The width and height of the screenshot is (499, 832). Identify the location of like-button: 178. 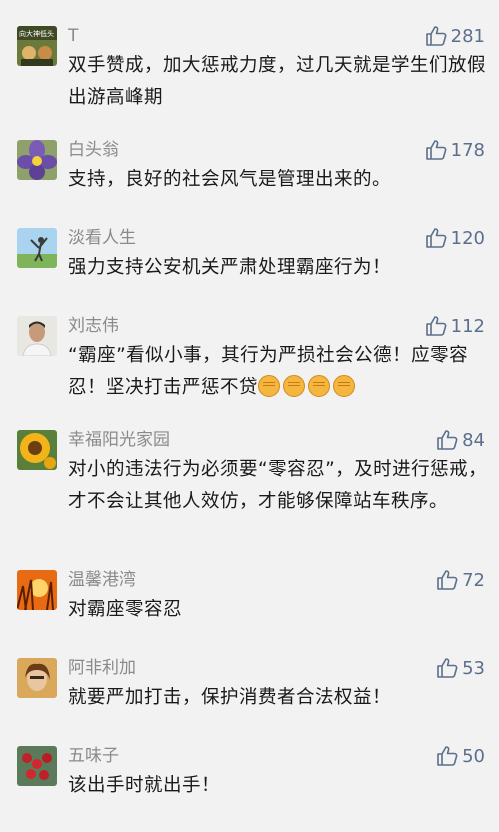
(455, 150).